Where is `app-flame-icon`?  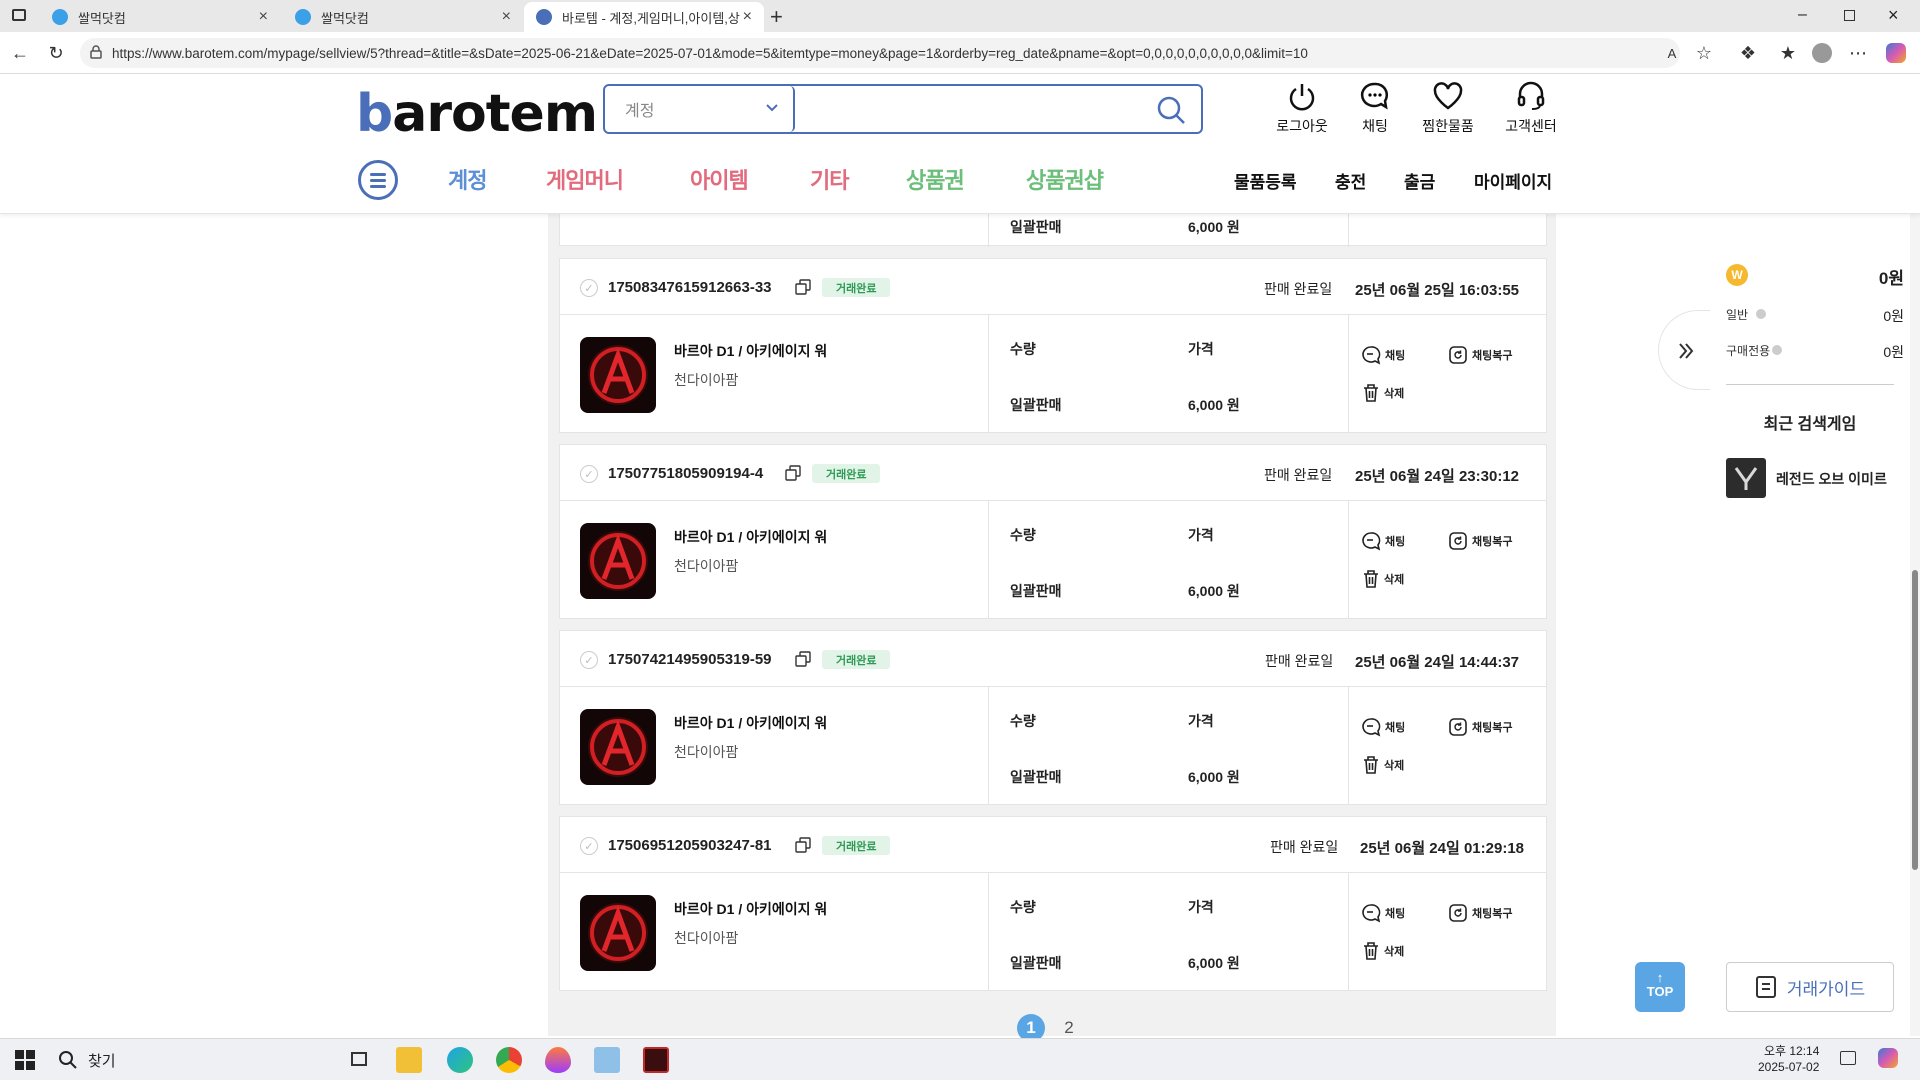
app-flame-icon is located at coordinates (558, 1060).